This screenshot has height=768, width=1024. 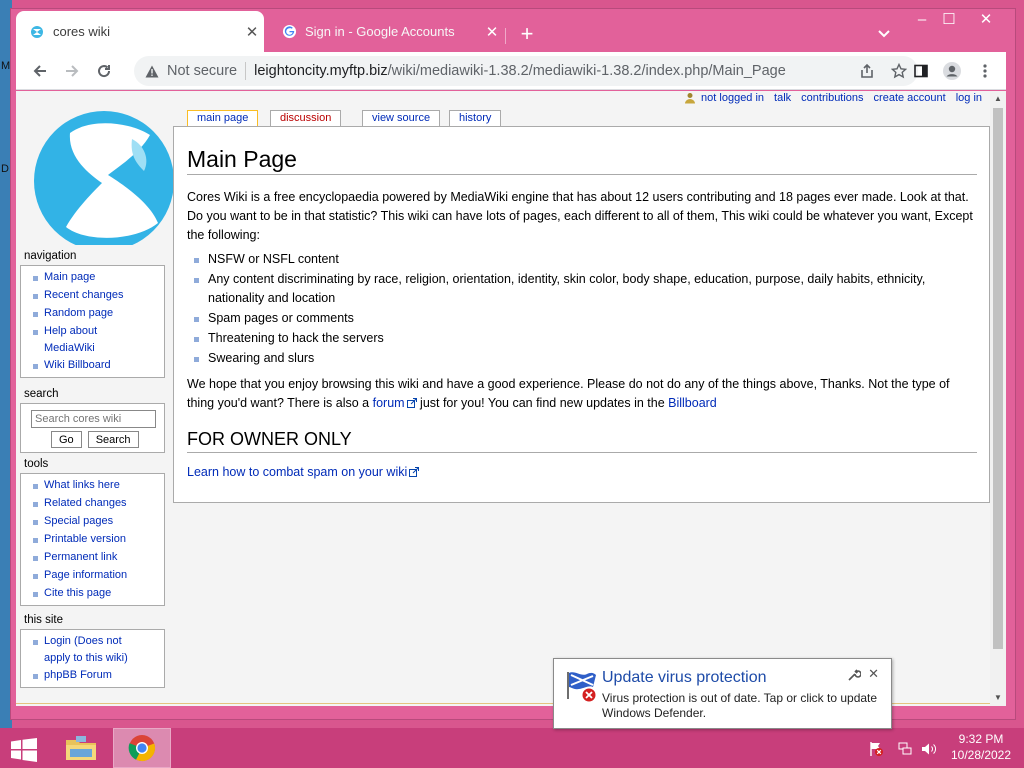 I want to click on billboard-link: Billboard, so click(x=692, y=403).